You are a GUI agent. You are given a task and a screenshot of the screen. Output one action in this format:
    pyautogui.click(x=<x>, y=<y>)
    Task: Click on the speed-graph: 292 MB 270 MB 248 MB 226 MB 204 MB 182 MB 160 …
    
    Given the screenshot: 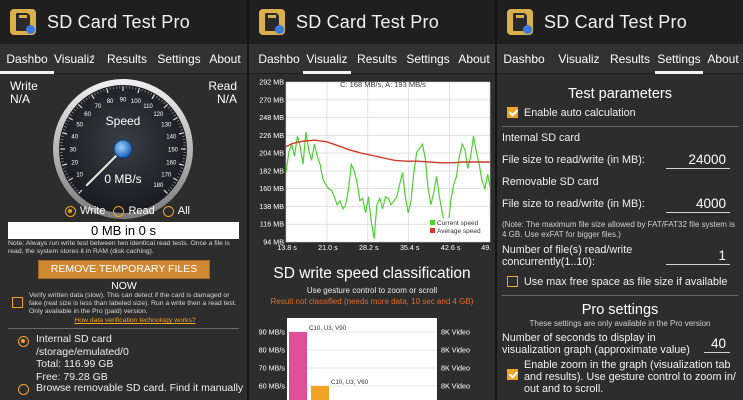 What is the action you would take?
    pyautogui.click(x=373, y=165)
    